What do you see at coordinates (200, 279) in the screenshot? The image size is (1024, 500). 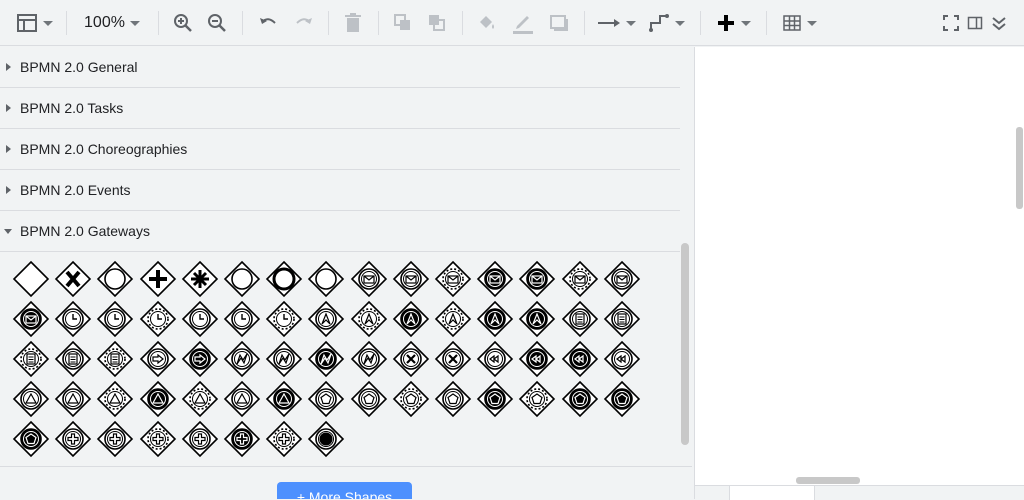 I see `complex-gateway-icon` at bounding box center [200, 279].